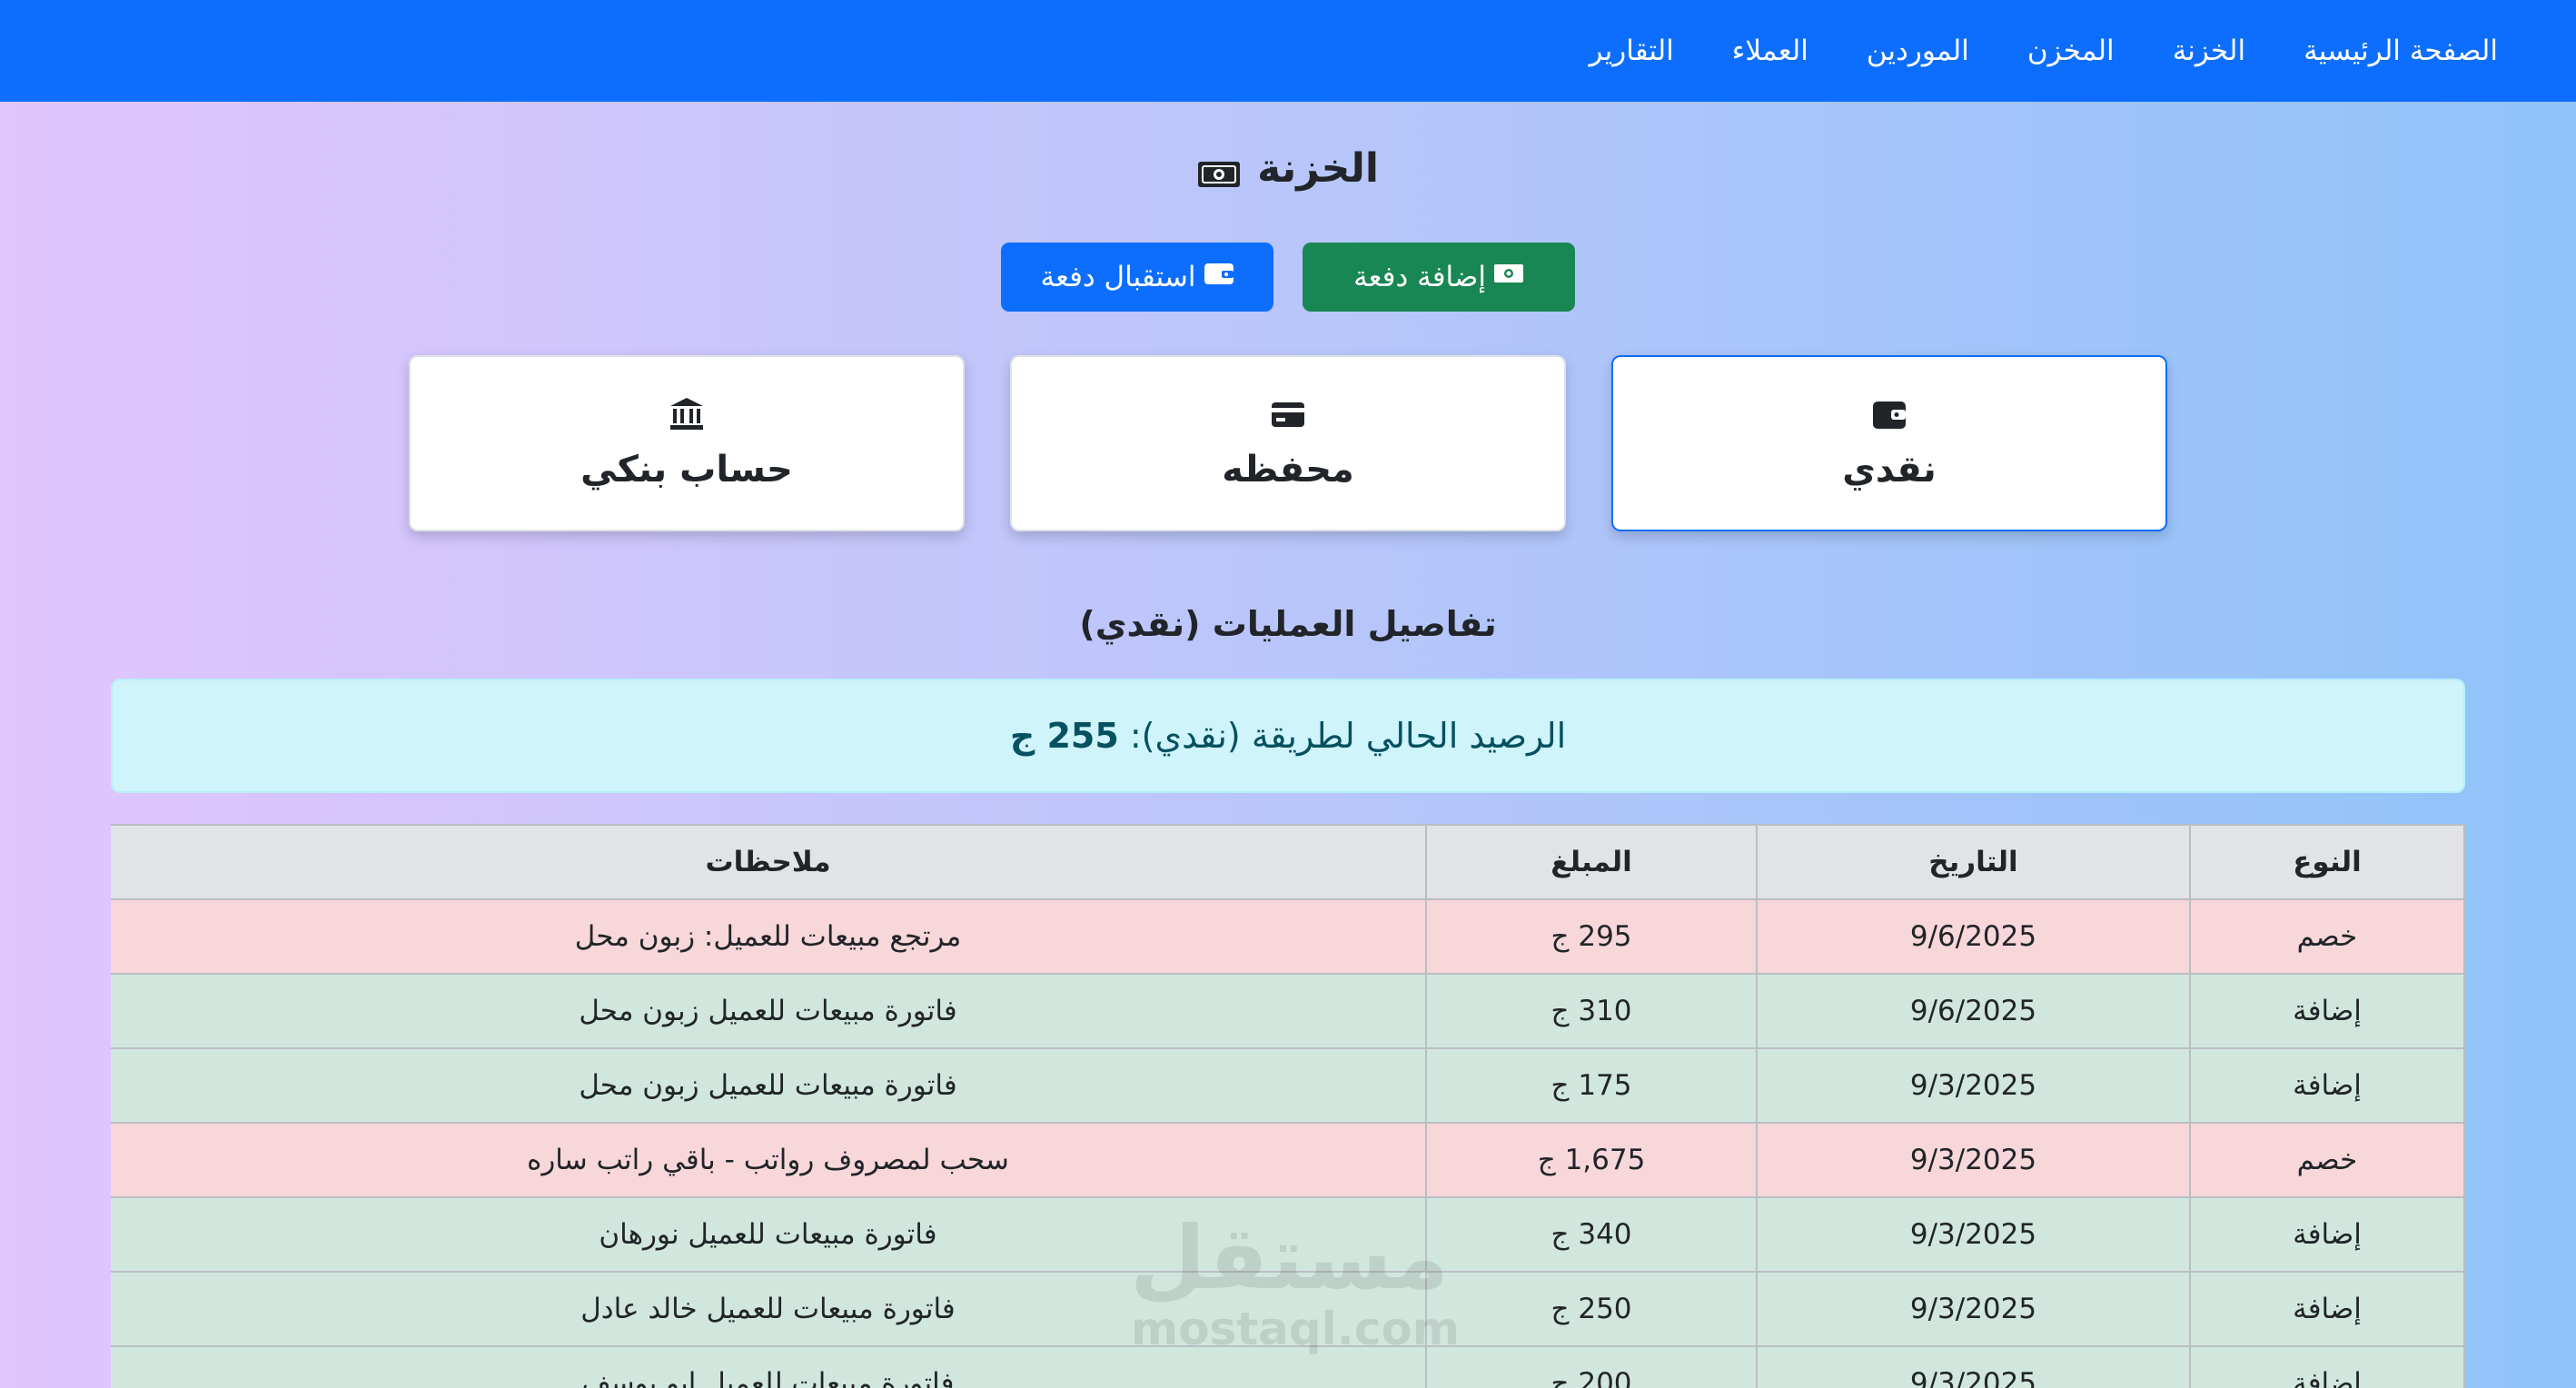 This screenshot has height=1388, width=2576. I want to click on nav-item-inventory: المخزن, so click(2071, 51).